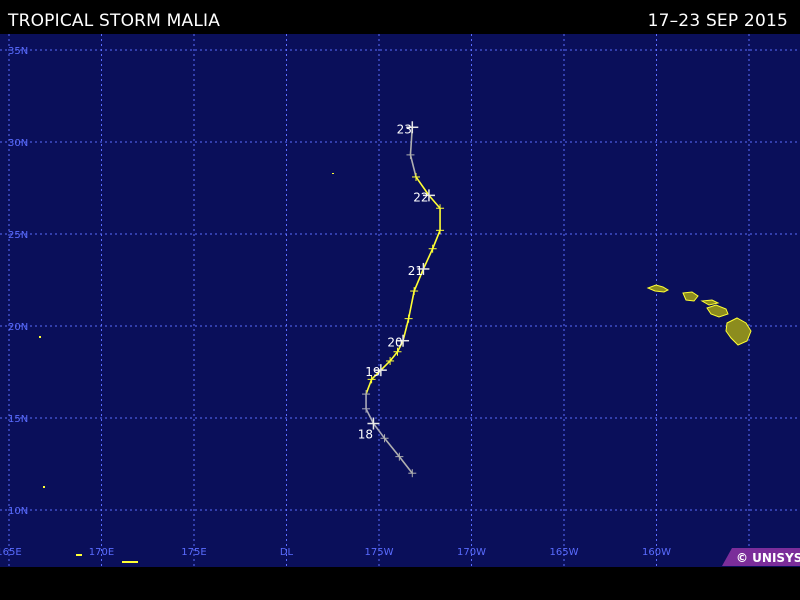  I want to click on footer-bar, so click(400, 583).